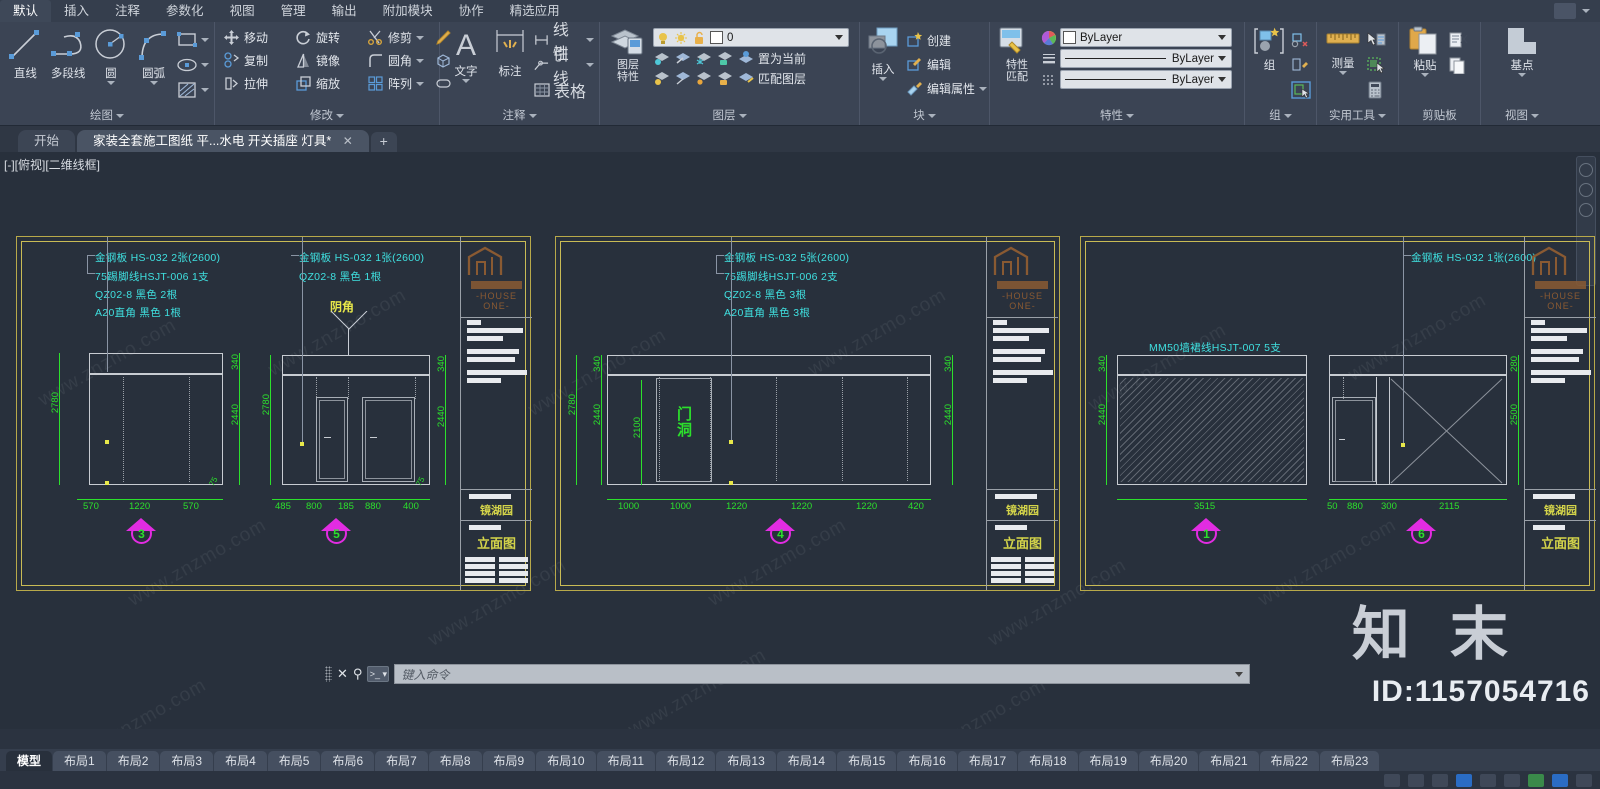 Image resolution: width=1600 pixels, height=789 pixels. What do you see at coordinates (471, 11) in the screenshot?
I see `ribbon-tab-collaborate: 协作` at bounding box center [471, 11].